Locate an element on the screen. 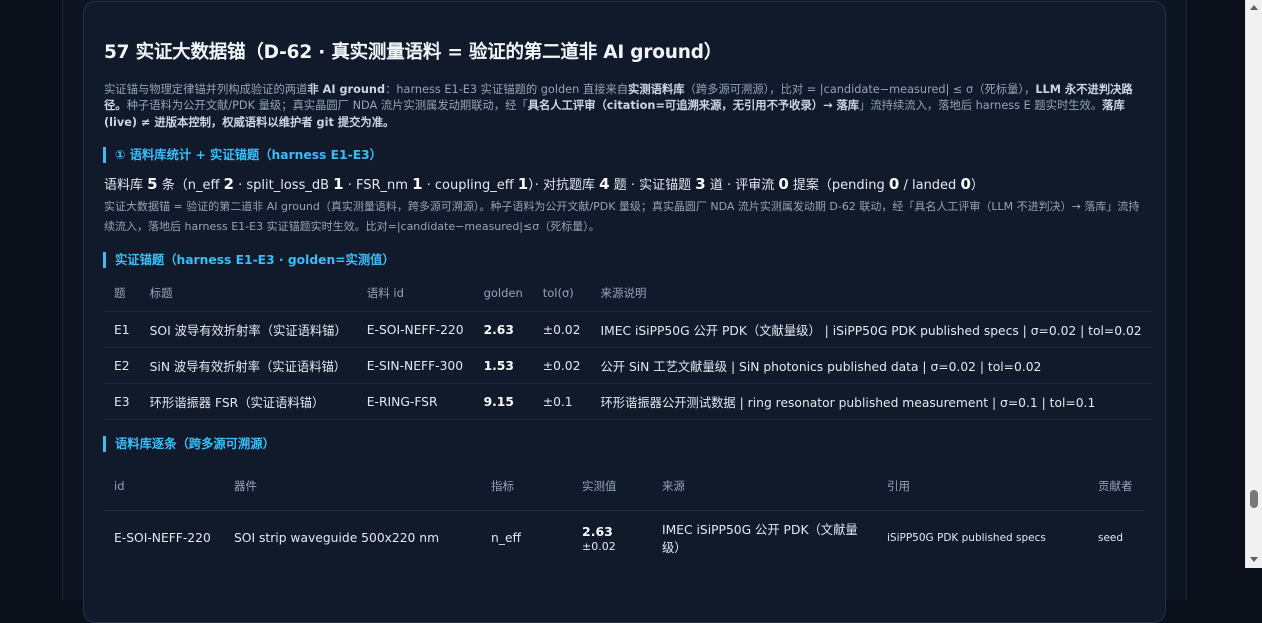  col-header-measured: 实测值 is located at coordinates (612, 486).